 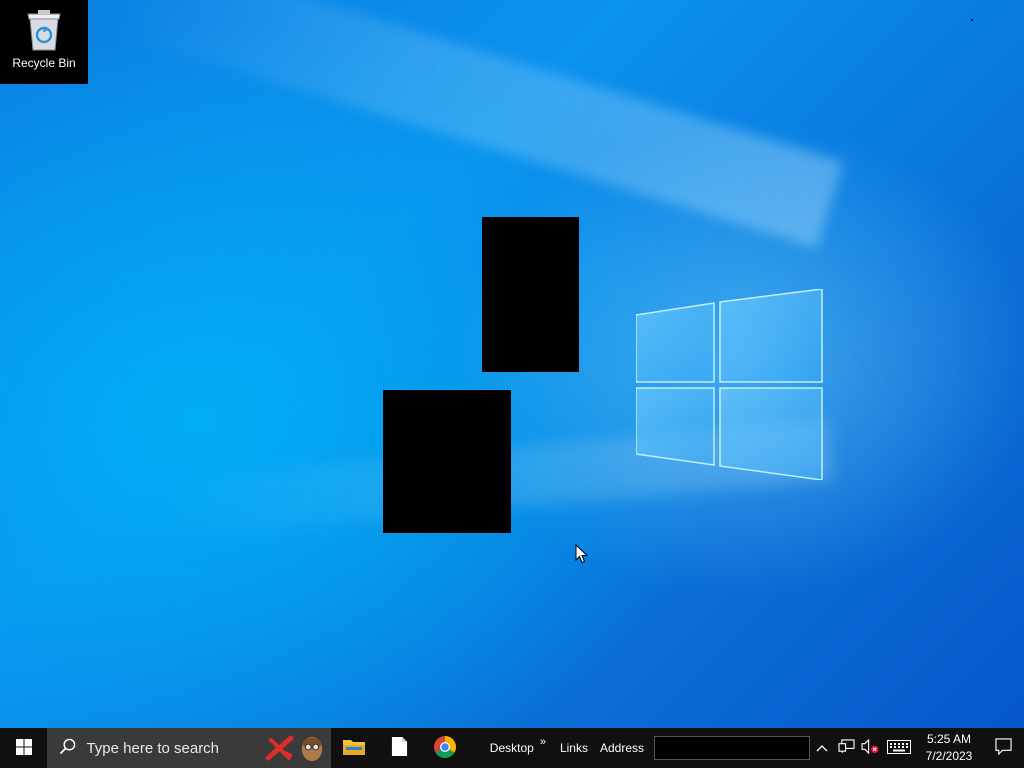 I want to click on clock-time: 5:25 AM, so click(x=949, y=739).